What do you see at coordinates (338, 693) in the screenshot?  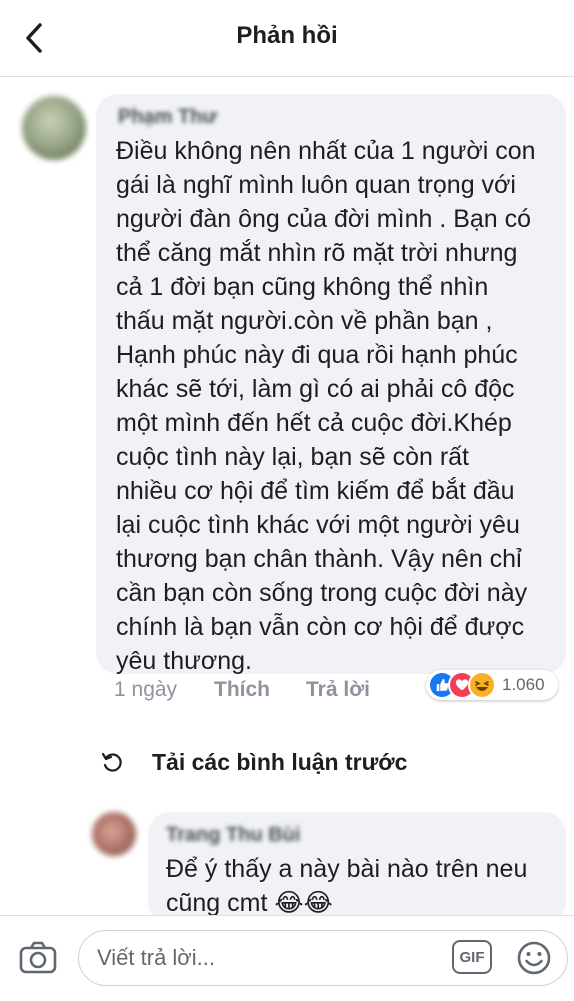 I see `reply-button: Trả lời` at bounding box center [338, 693].